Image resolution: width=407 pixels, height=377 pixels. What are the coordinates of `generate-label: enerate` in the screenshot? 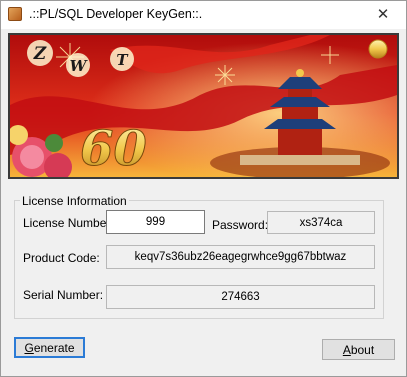 It's located at (54, 347).